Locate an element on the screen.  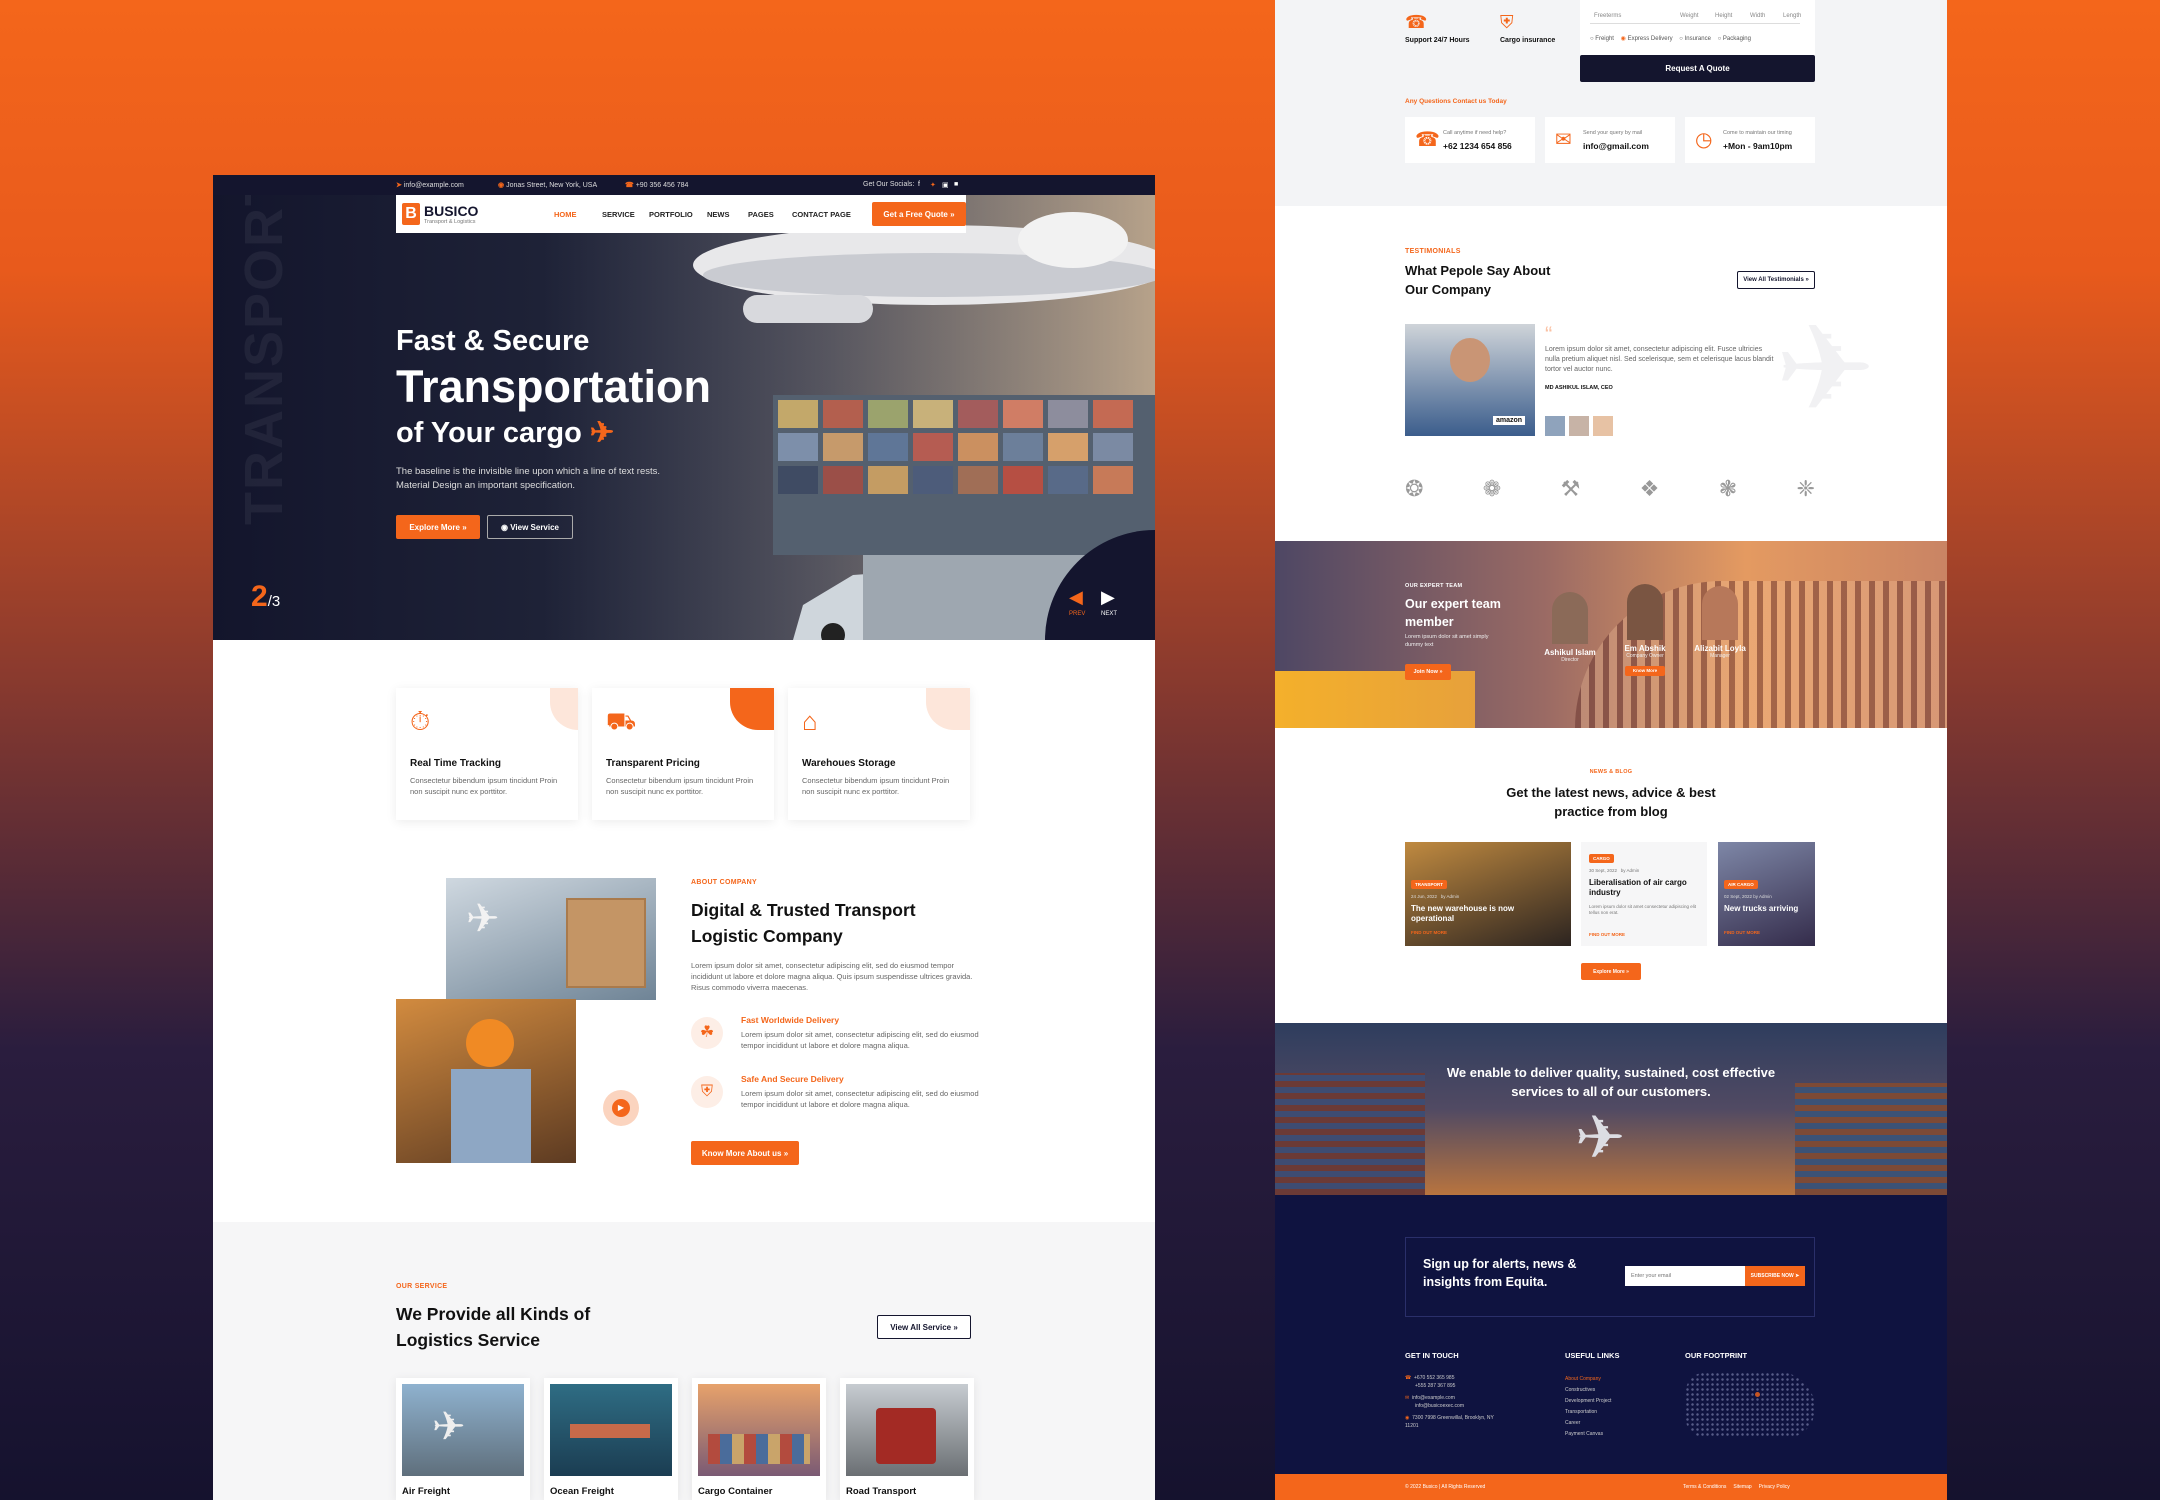
newsletter-email-input is located at coordinates (1685, 1276).